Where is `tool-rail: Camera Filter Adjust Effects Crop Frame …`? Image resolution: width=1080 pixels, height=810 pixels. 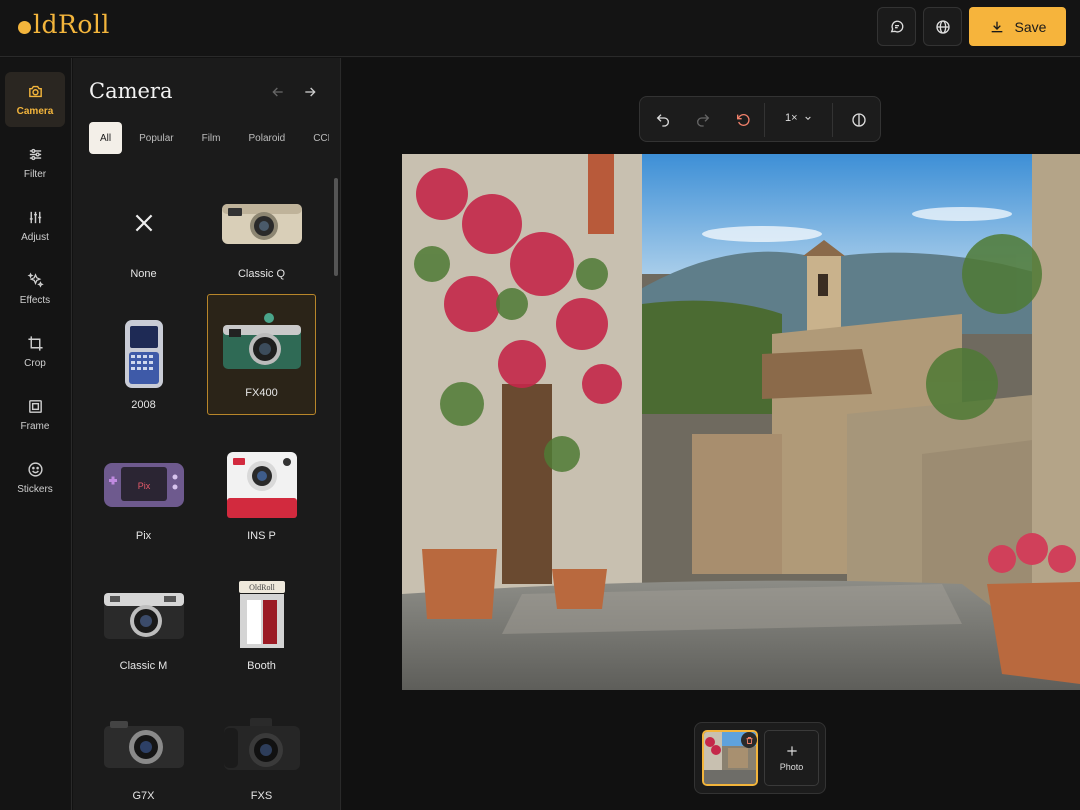 tool-rail: Camera Filter Adjust Effects Crop Frame … is located at coordinates (36, 434).